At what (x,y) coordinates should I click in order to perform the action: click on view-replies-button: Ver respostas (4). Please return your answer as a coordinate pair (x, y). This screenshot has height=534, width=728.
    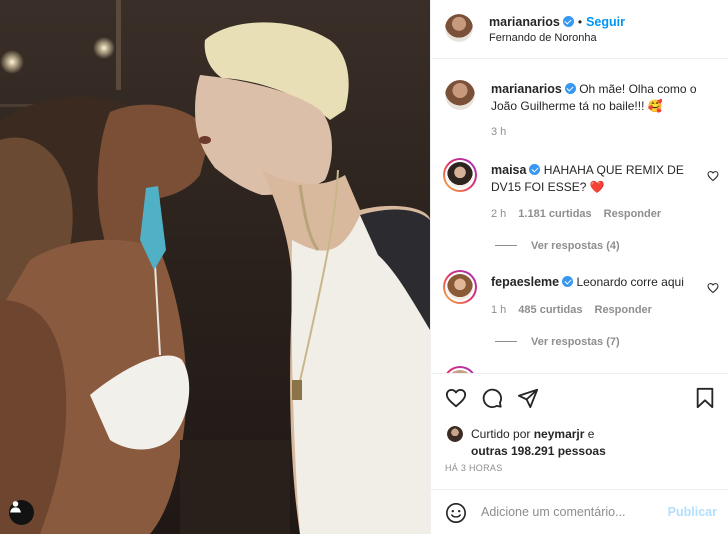
    Looking at the image, I should click on (557, 246).